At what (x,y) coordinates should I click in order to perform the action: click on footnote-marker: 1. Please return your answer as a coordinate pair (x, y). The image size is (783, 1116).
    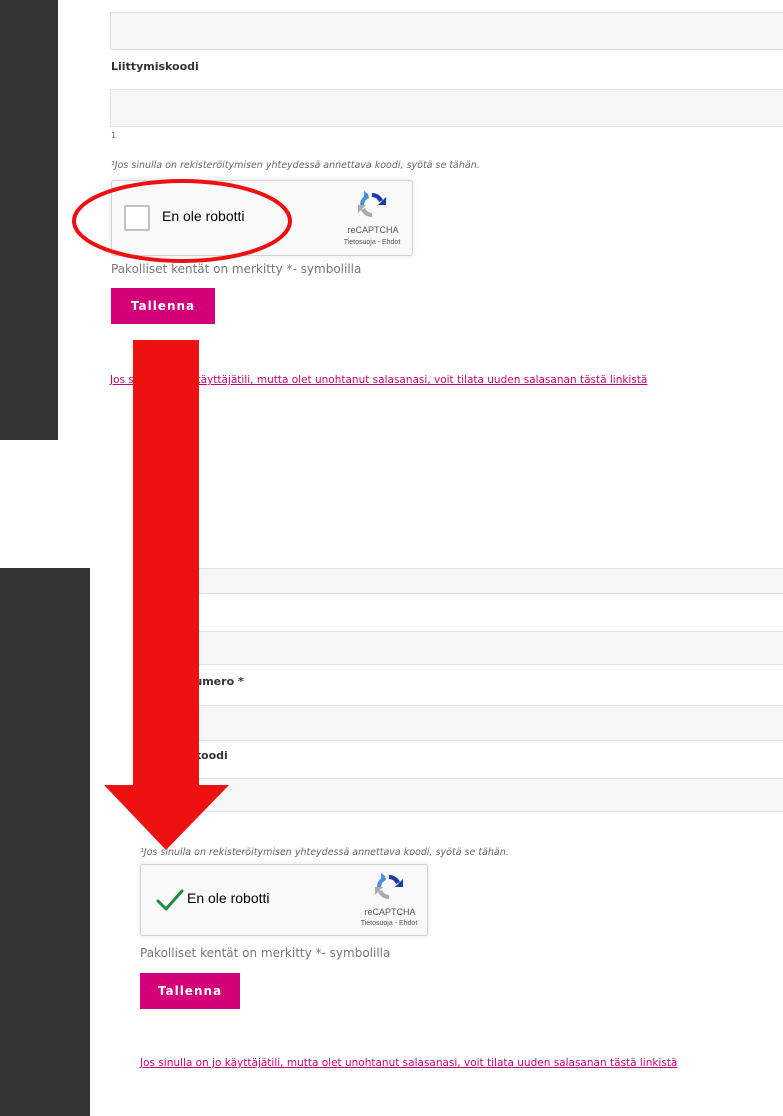
    Looking at the image, I should click on (114, 135).